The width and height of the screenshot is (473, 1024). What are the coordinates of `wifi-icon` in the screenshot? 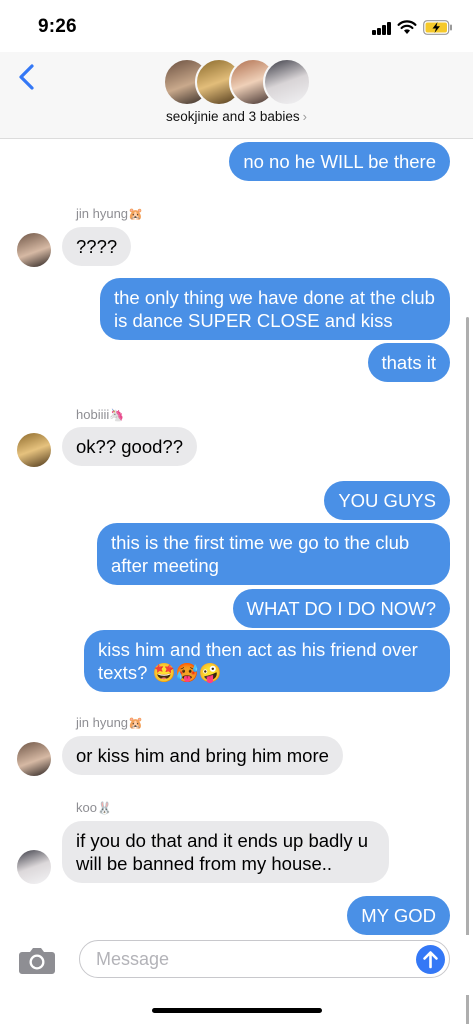 It's located at (407, 27).